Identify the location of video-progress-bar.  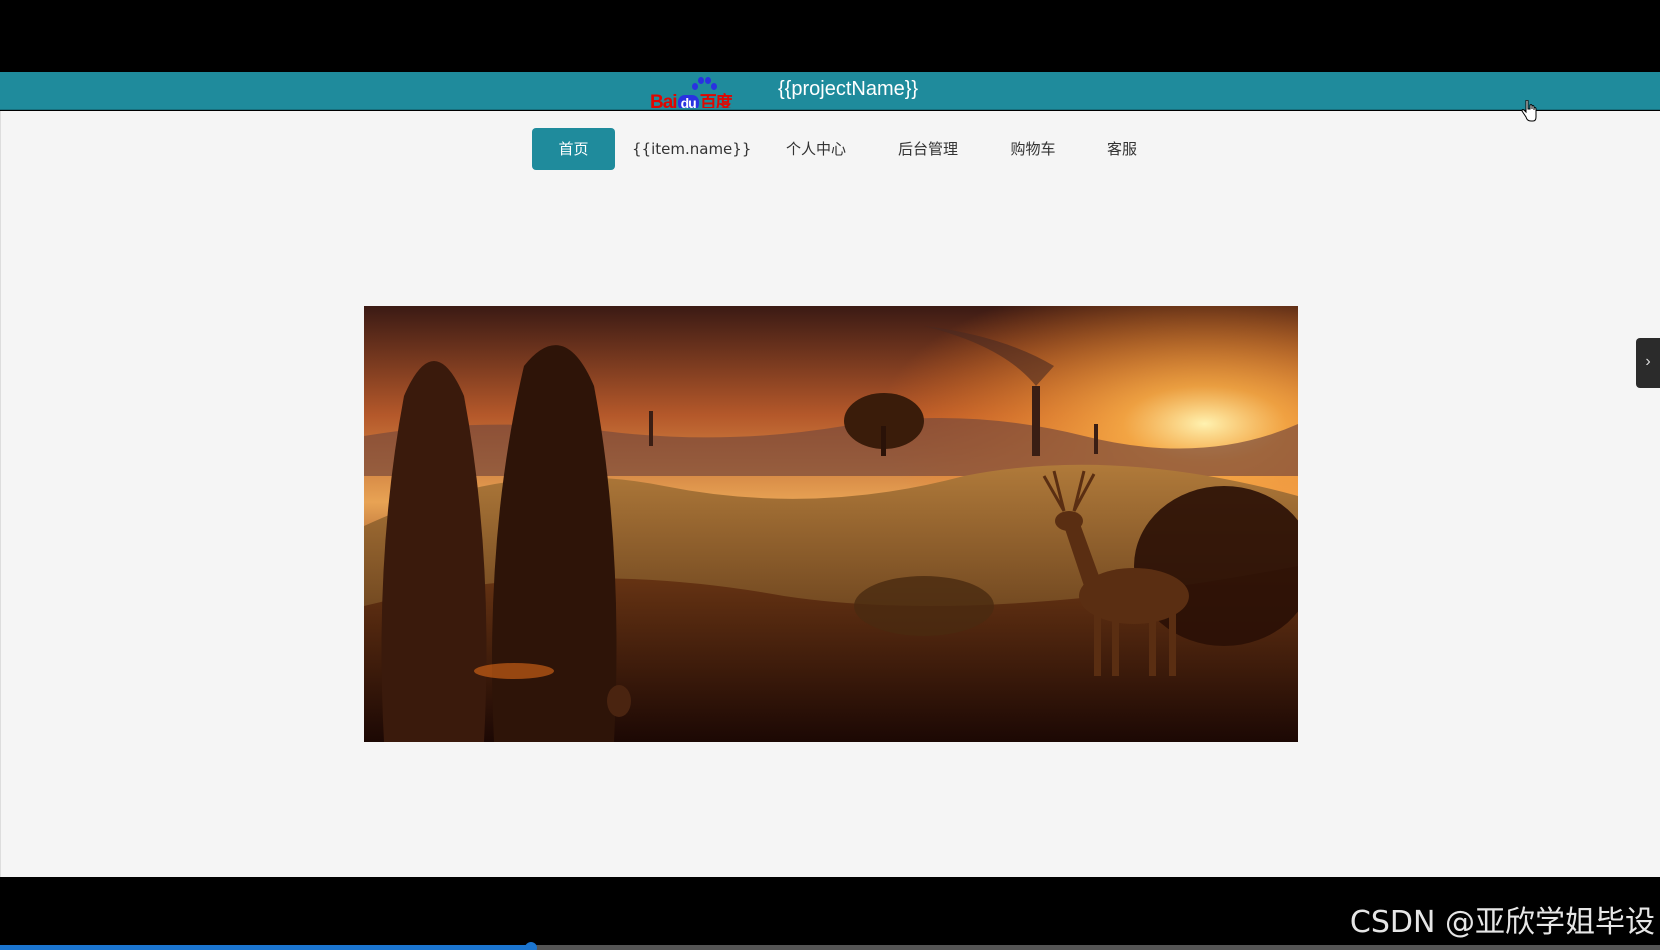
(830, 946).